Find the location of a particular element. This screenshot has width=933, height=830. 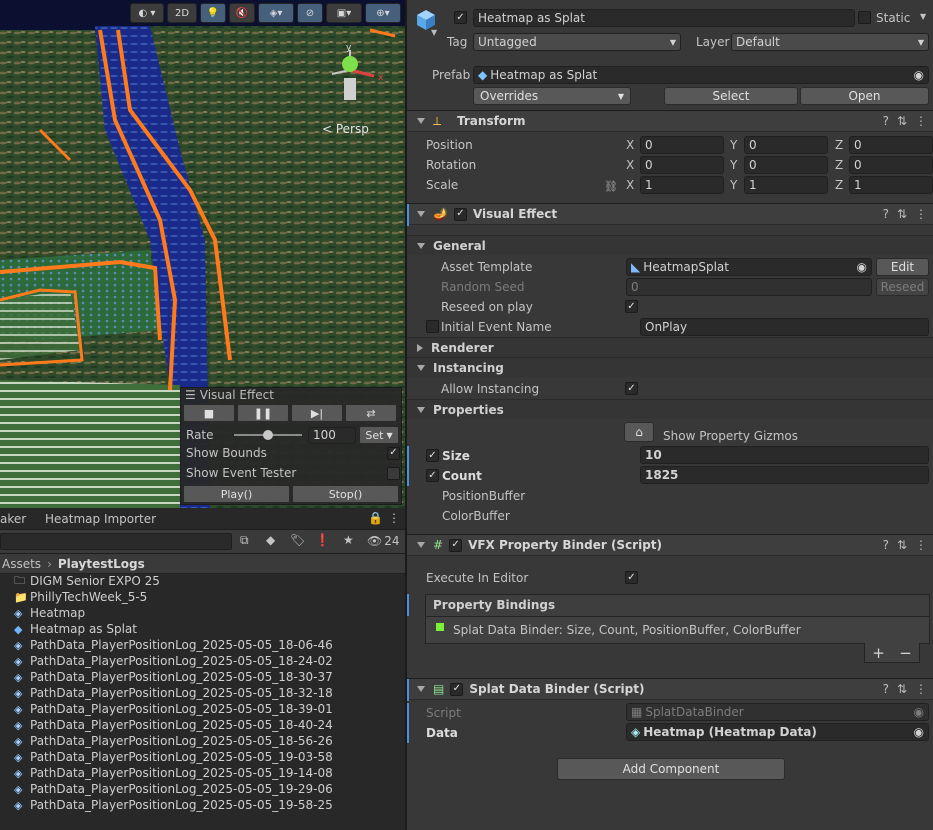

size-field: 10 is located at coordinates (784, 455).